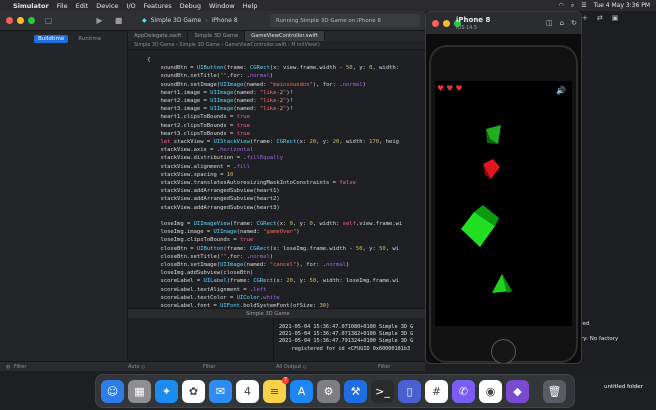  What do you see at coordinates (268, 101) in the screenshot?
I see `code-line: heart2.image = UIImage(named: "like-2")!` at bounding box center [268, 101].